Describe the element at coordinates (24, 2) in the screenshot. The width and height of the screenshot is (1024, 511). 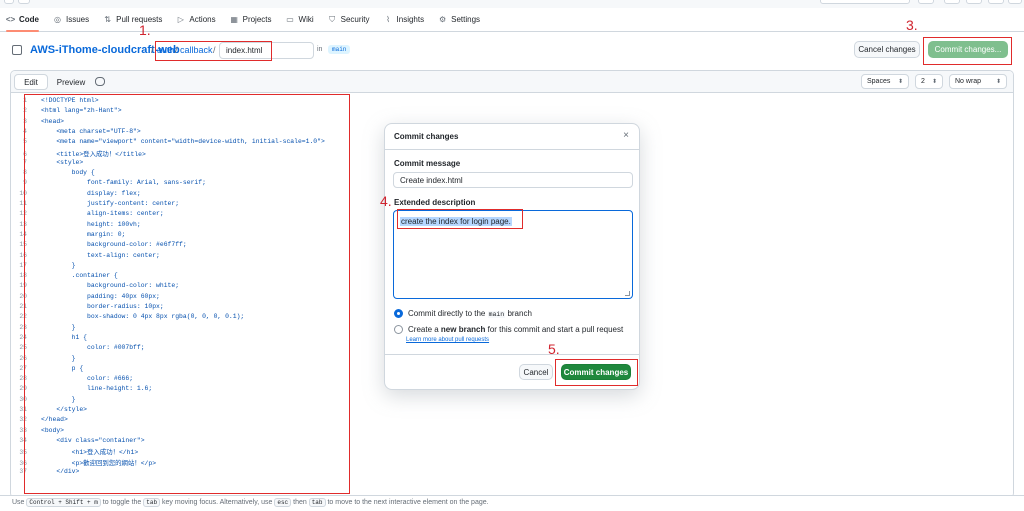
I see `logo-partial` at that location.